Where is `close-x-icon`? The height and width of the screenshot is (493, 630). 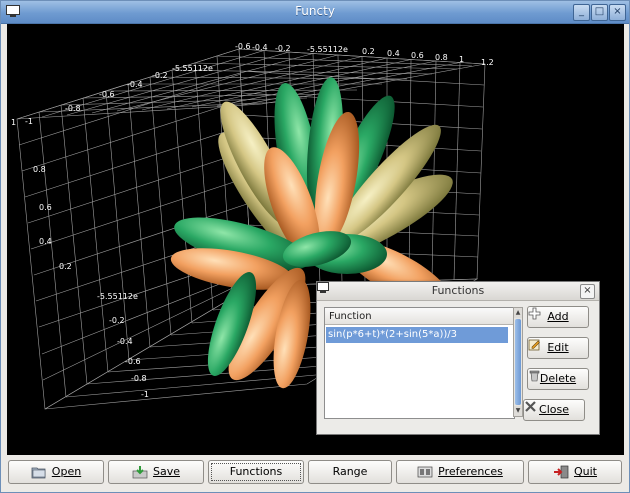 close-x-icon is located at coordinates (530, 406).